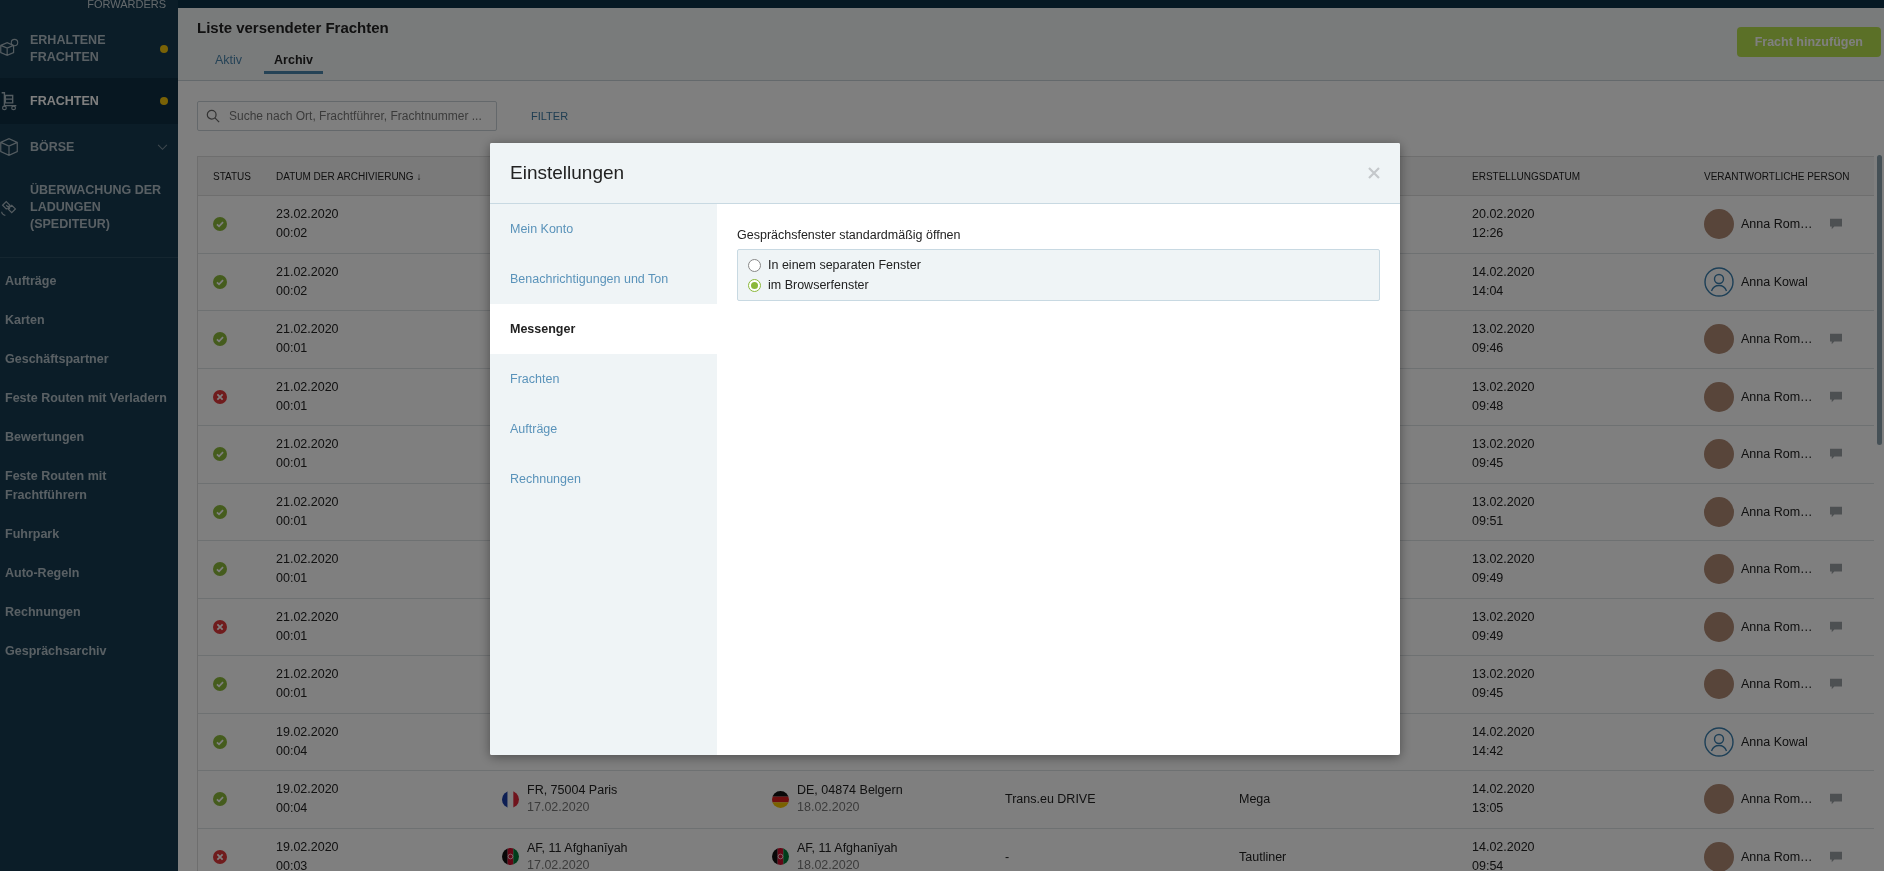 The height and width of the screenshot is (871, 1884). I want to click on sidebar-item: Feste Routen mit Verladern, so click(89, 398).